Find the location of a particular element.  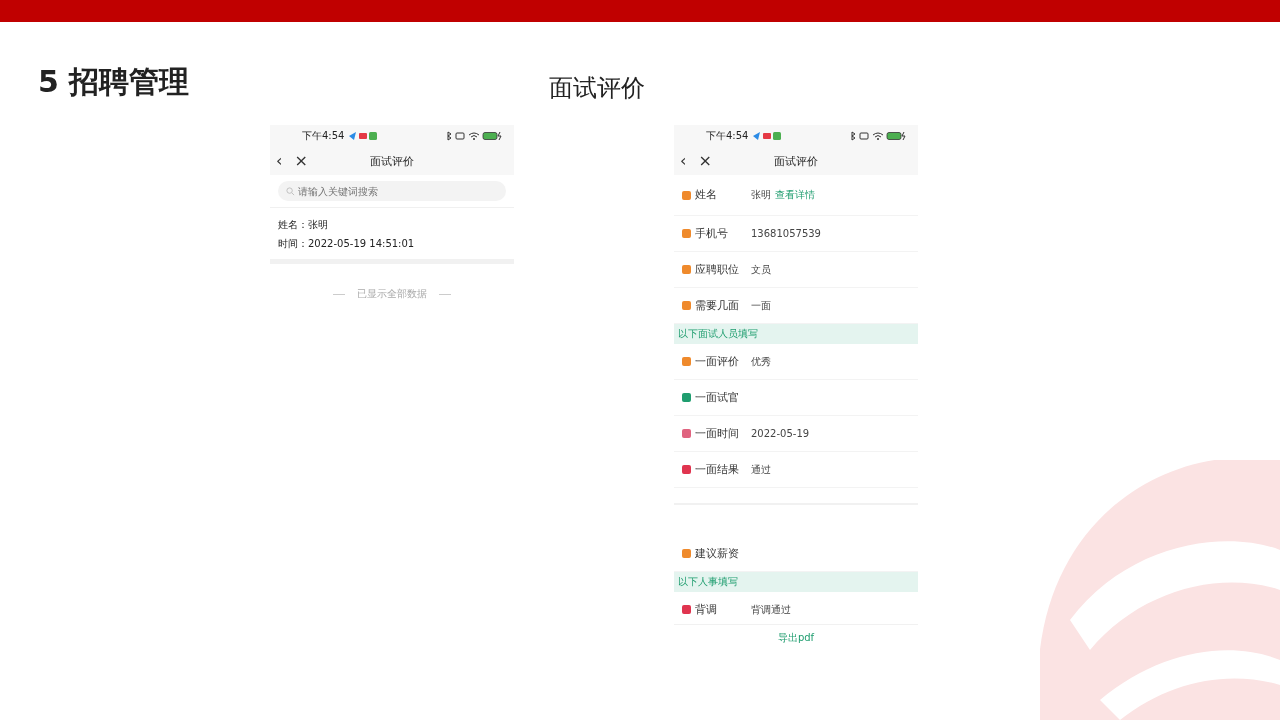

field-value: 一面 is located at coordinates (761, 305).